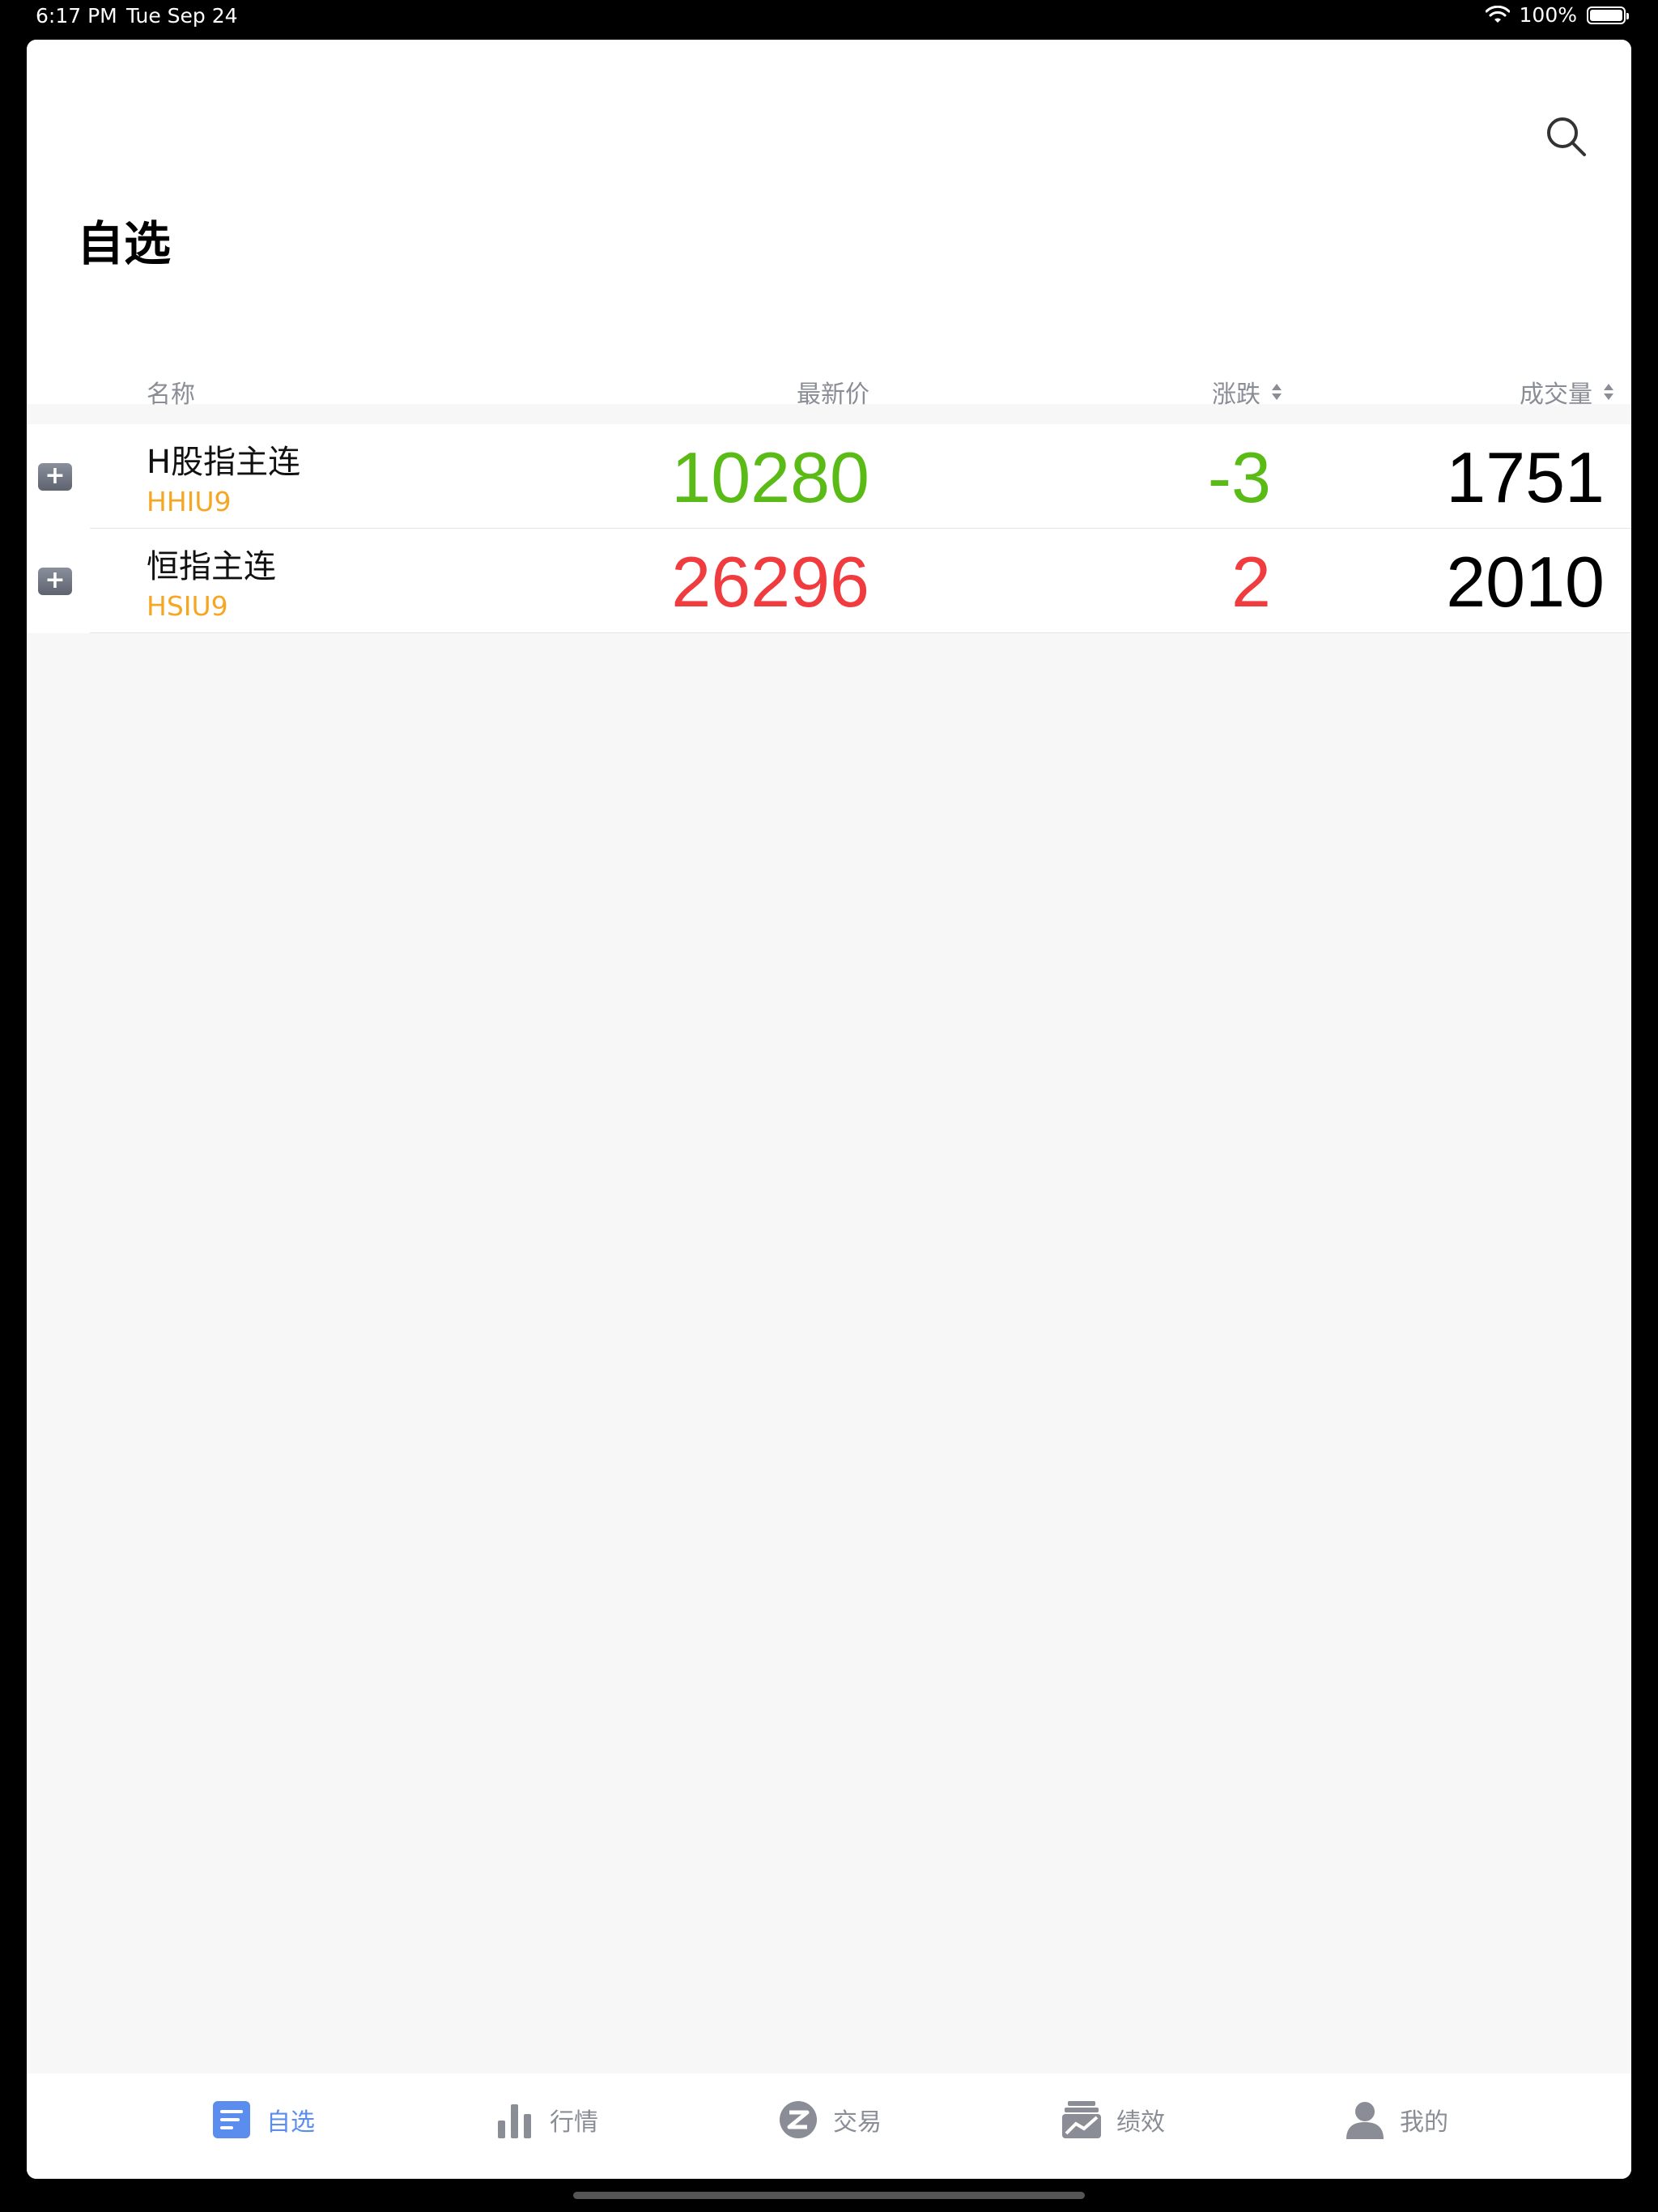 The height and width of the screenshot is (2212, 1658). What do you see at coordinates (1556, 395) in the screenshot?
I see `column-header-volume-label: 成交量` at bounding box center [1556, 395].